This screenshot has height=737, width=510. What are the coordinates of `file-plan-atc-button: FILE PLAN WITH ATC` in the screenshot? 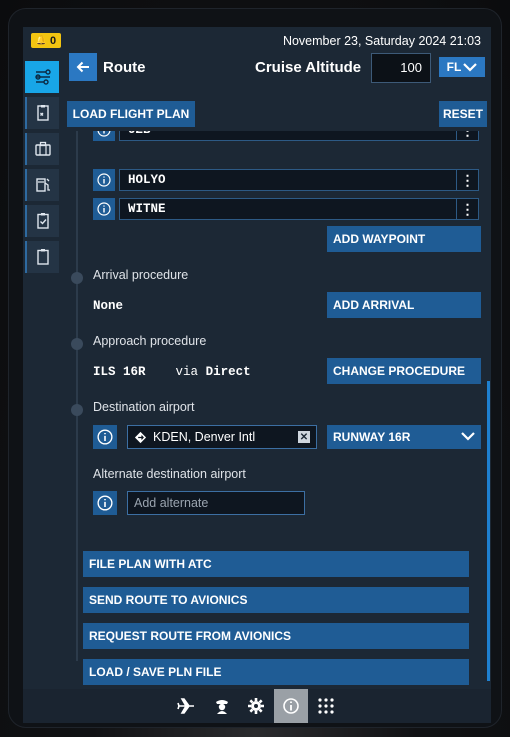 It's located at (276, 564).